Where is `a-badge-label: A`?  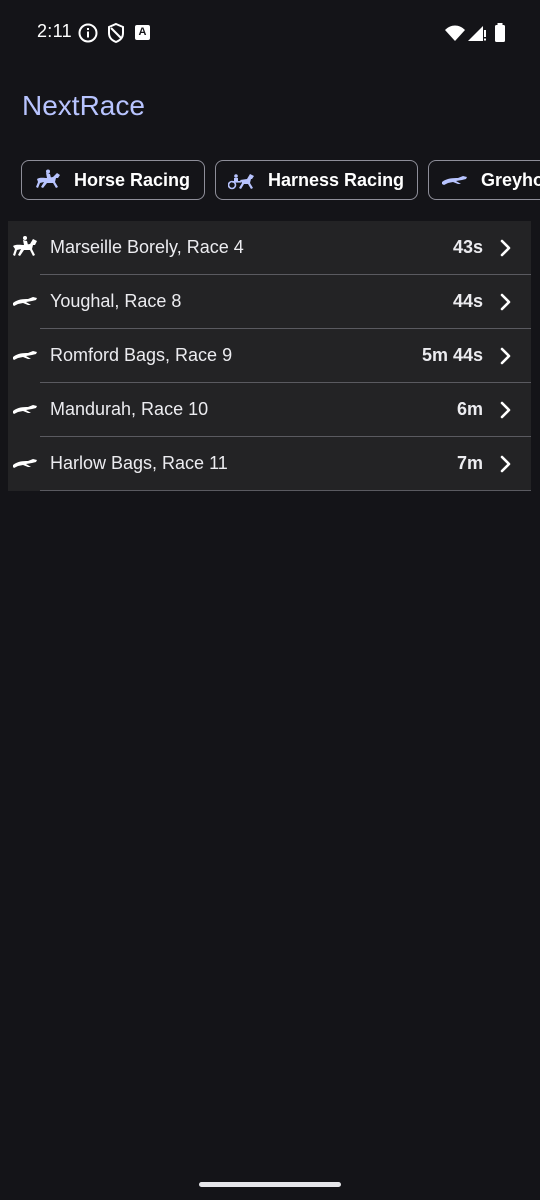 a-badge-label: A is located at coordinates (142, 32).